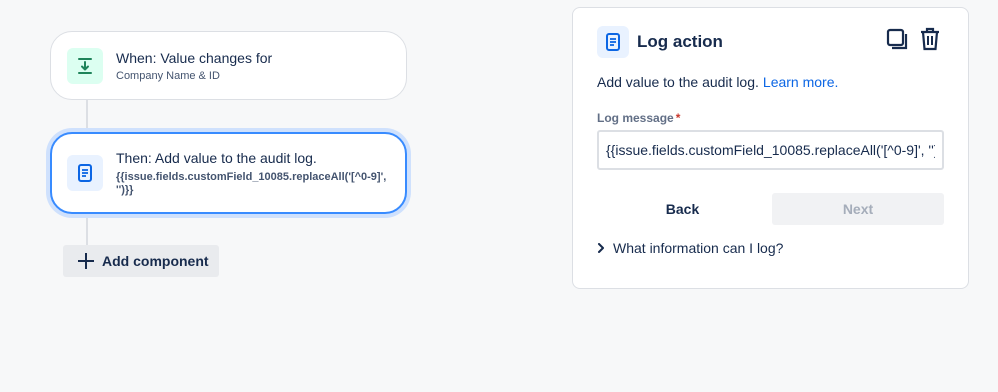 The width and height of the screenshot is (998, 392). I want to click on trigger-title: When: Value changes for, so click(194, 58).